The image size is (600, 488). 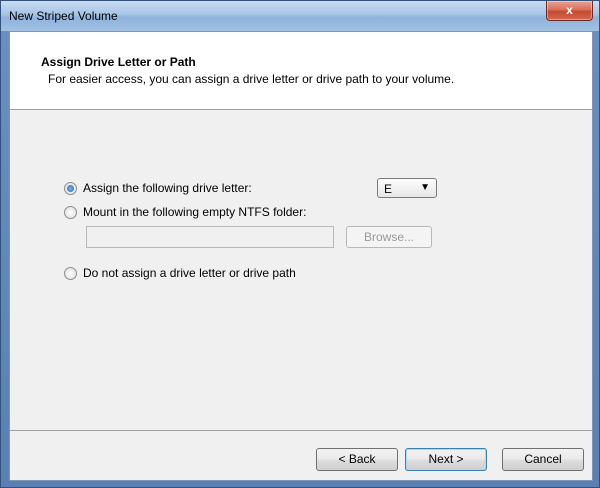 What do you see at coordinates (118, 62) in the screenshot?
I see `page-title: Assign Drive Letter or Path` at bounding box center [118, 62].